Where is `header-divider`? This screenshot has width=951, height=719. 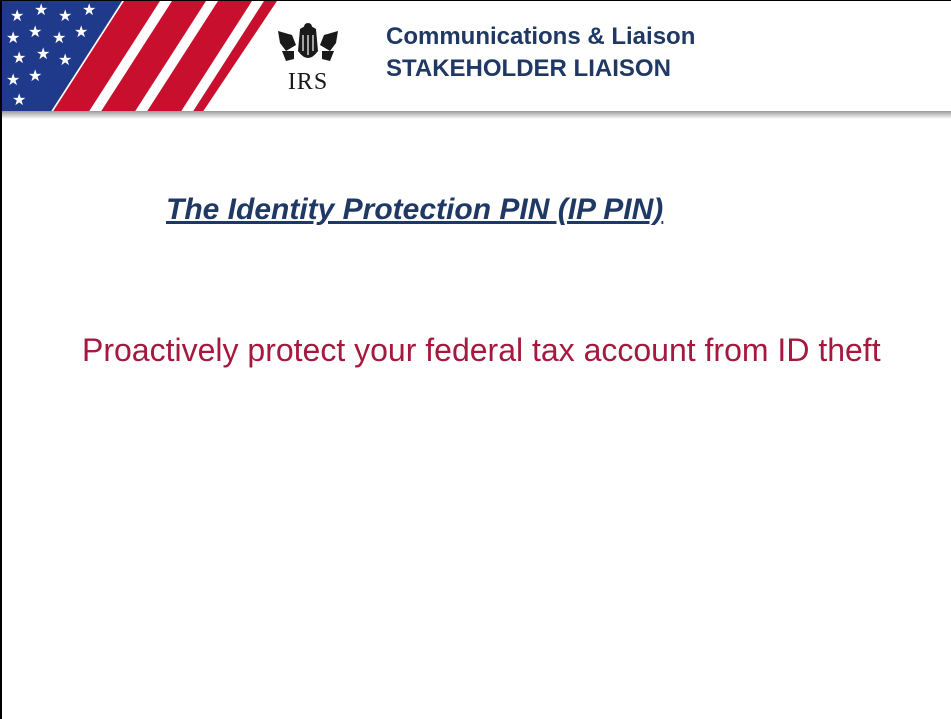
header-divider is located at coordinates (476, 115).